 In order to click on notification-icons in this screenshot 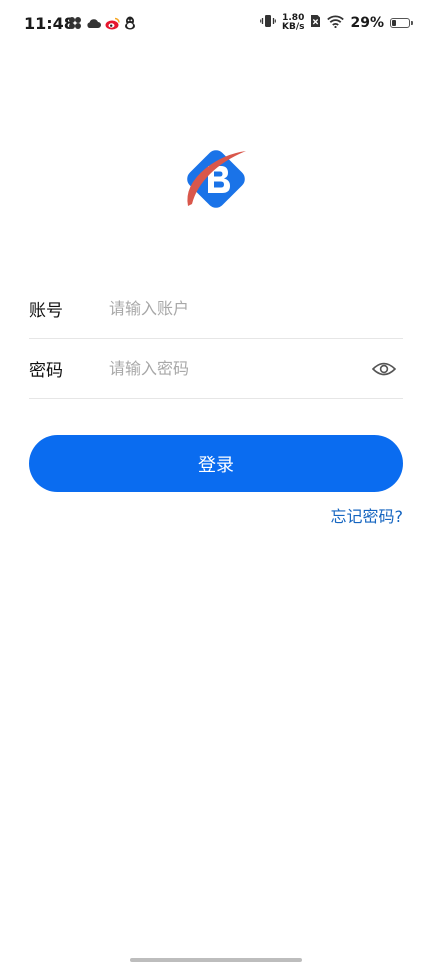, I will do `click(102, 23)`.